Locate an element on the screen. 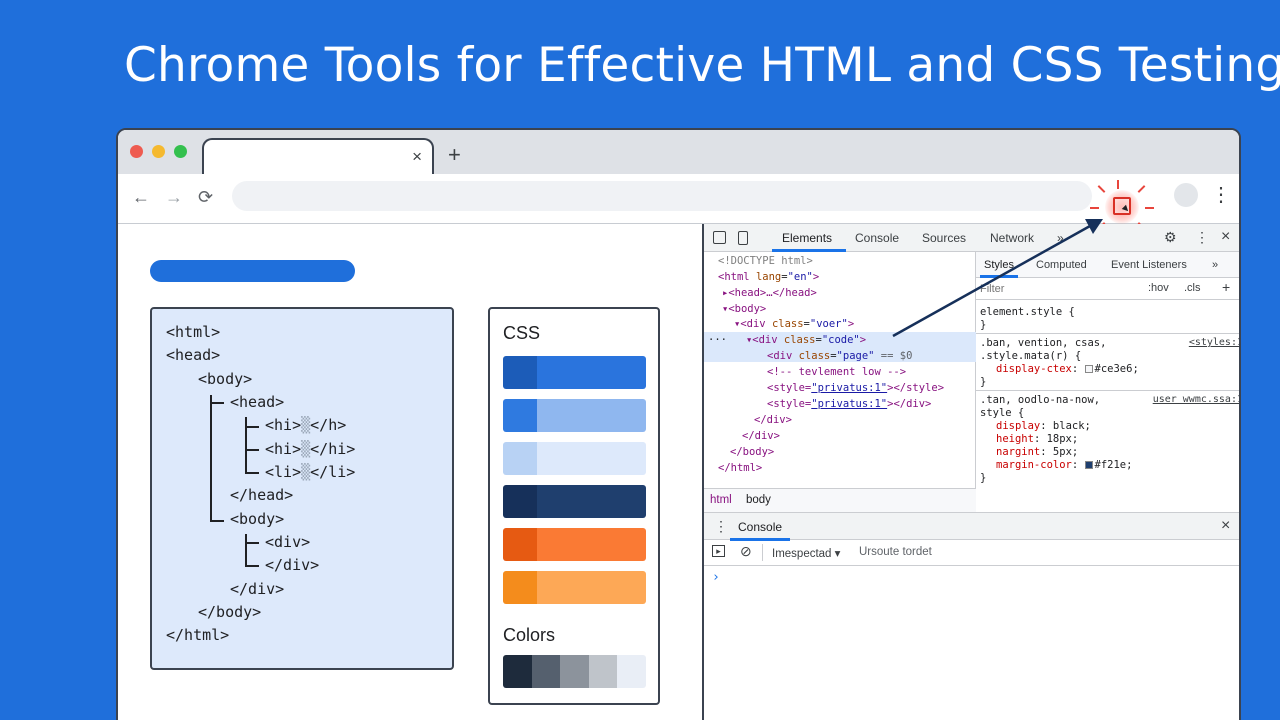  html-tag-line: <head> is located at coordinates (193, 355).